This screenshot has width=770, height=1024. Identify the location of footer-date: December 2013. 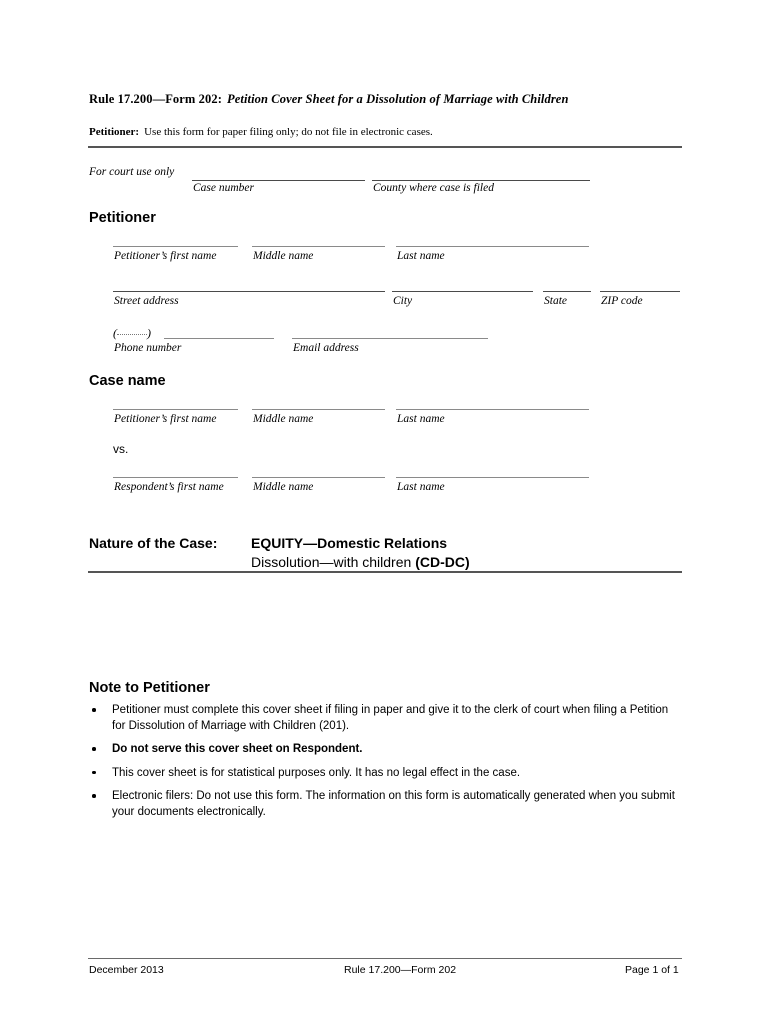
(126, 970).